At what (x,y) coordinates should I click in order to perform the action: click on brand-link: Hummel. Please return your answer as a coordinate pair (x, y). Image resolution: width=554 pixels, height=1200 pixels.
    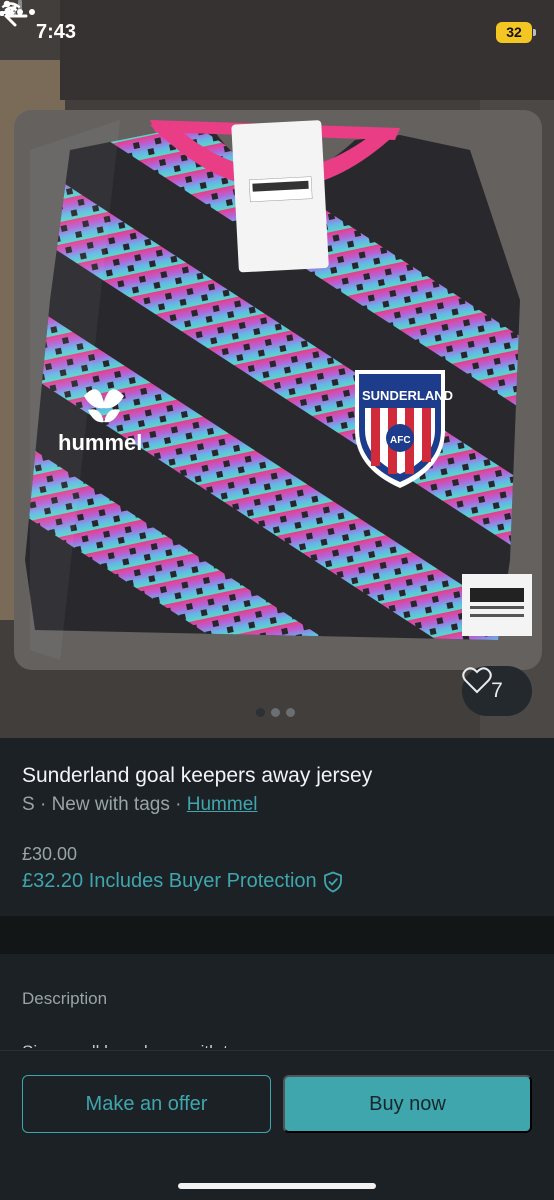
    Looking at the image, I should click on (222, 804).